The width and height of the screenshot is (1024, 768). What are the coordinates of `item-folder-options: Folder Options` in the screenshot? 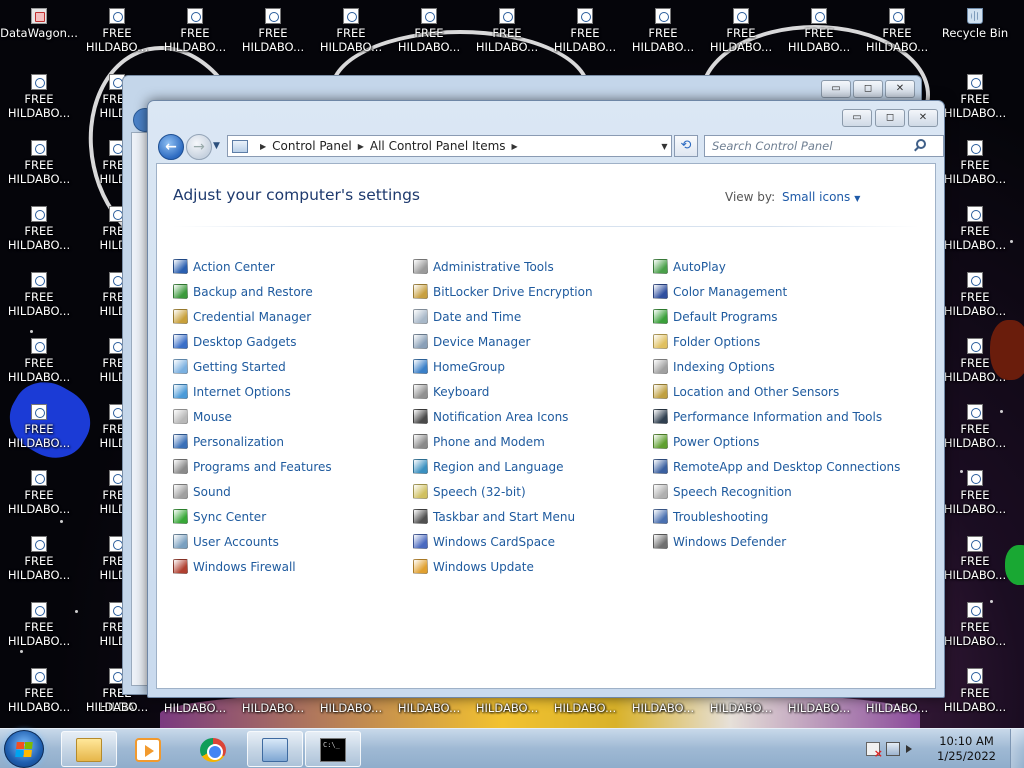 It's located at (776, 341).